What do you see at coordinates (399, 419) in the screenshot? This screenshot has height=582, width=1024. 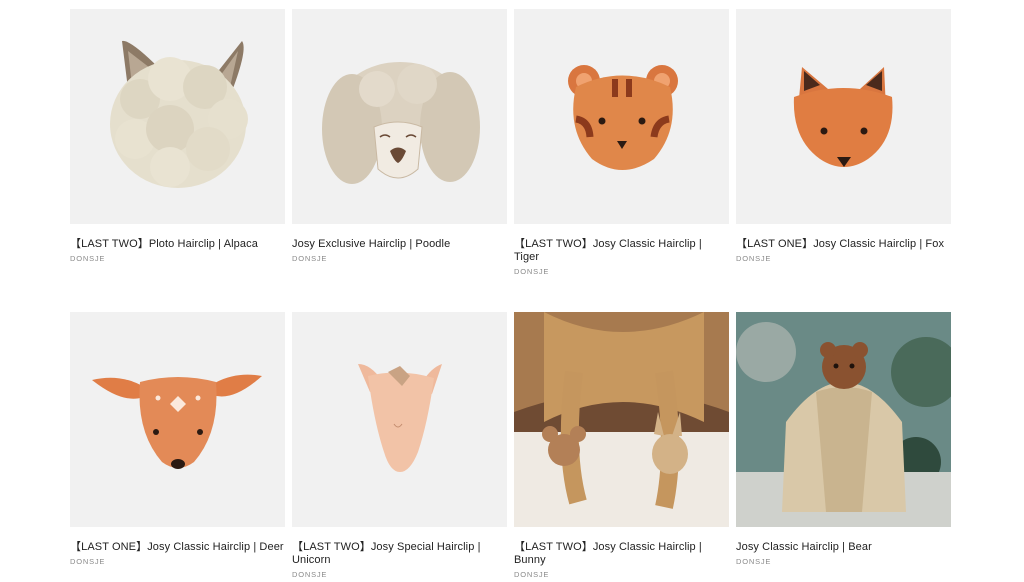 I see `product-image-unicorn` at bounding box center [399, 419].